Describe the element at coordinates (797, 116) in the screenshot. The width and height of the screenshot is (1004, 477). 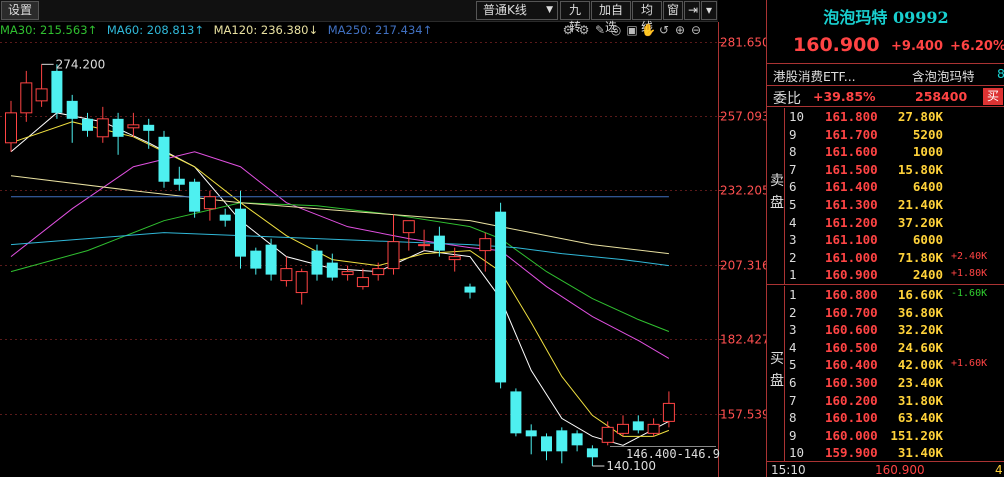
I see `ask-level-number: 10` at that location.